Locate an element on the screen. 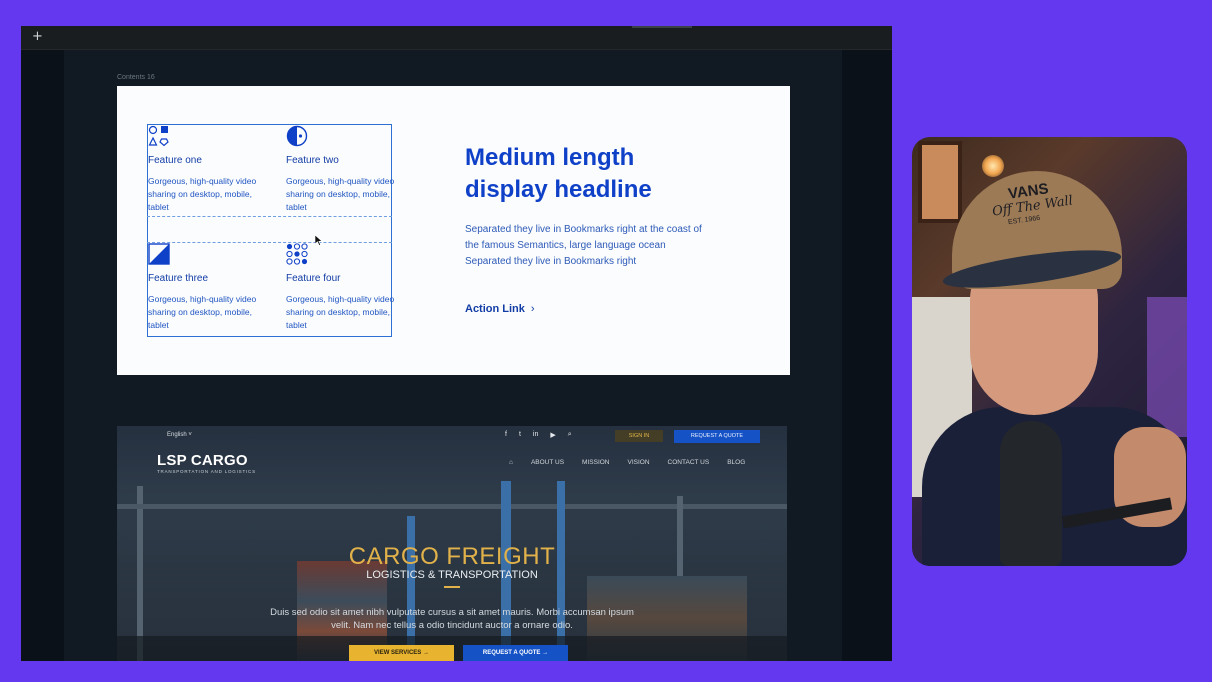 The height and width of the screenshot is (682, 1212). social-links: f t in ▶ ⌕ is located at coordinates (538, 435).